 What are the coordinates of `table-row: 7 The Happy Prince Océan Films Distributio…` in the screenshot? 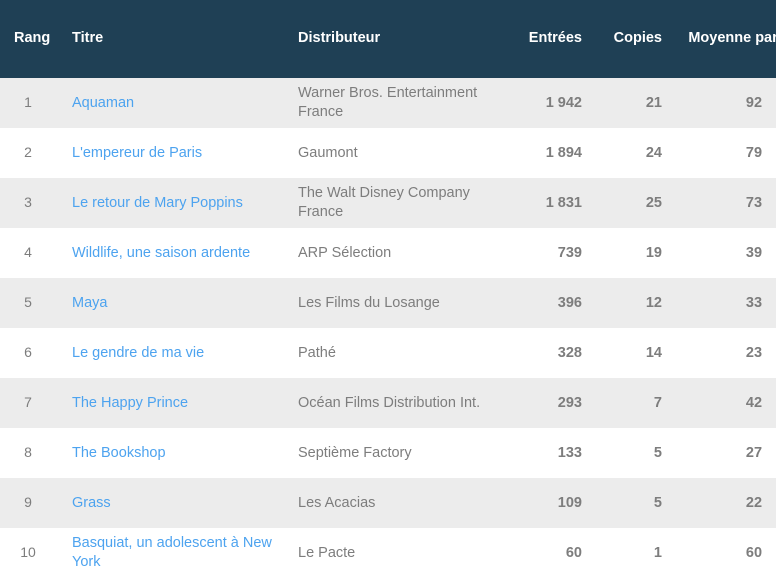 It's located at (388, 403).